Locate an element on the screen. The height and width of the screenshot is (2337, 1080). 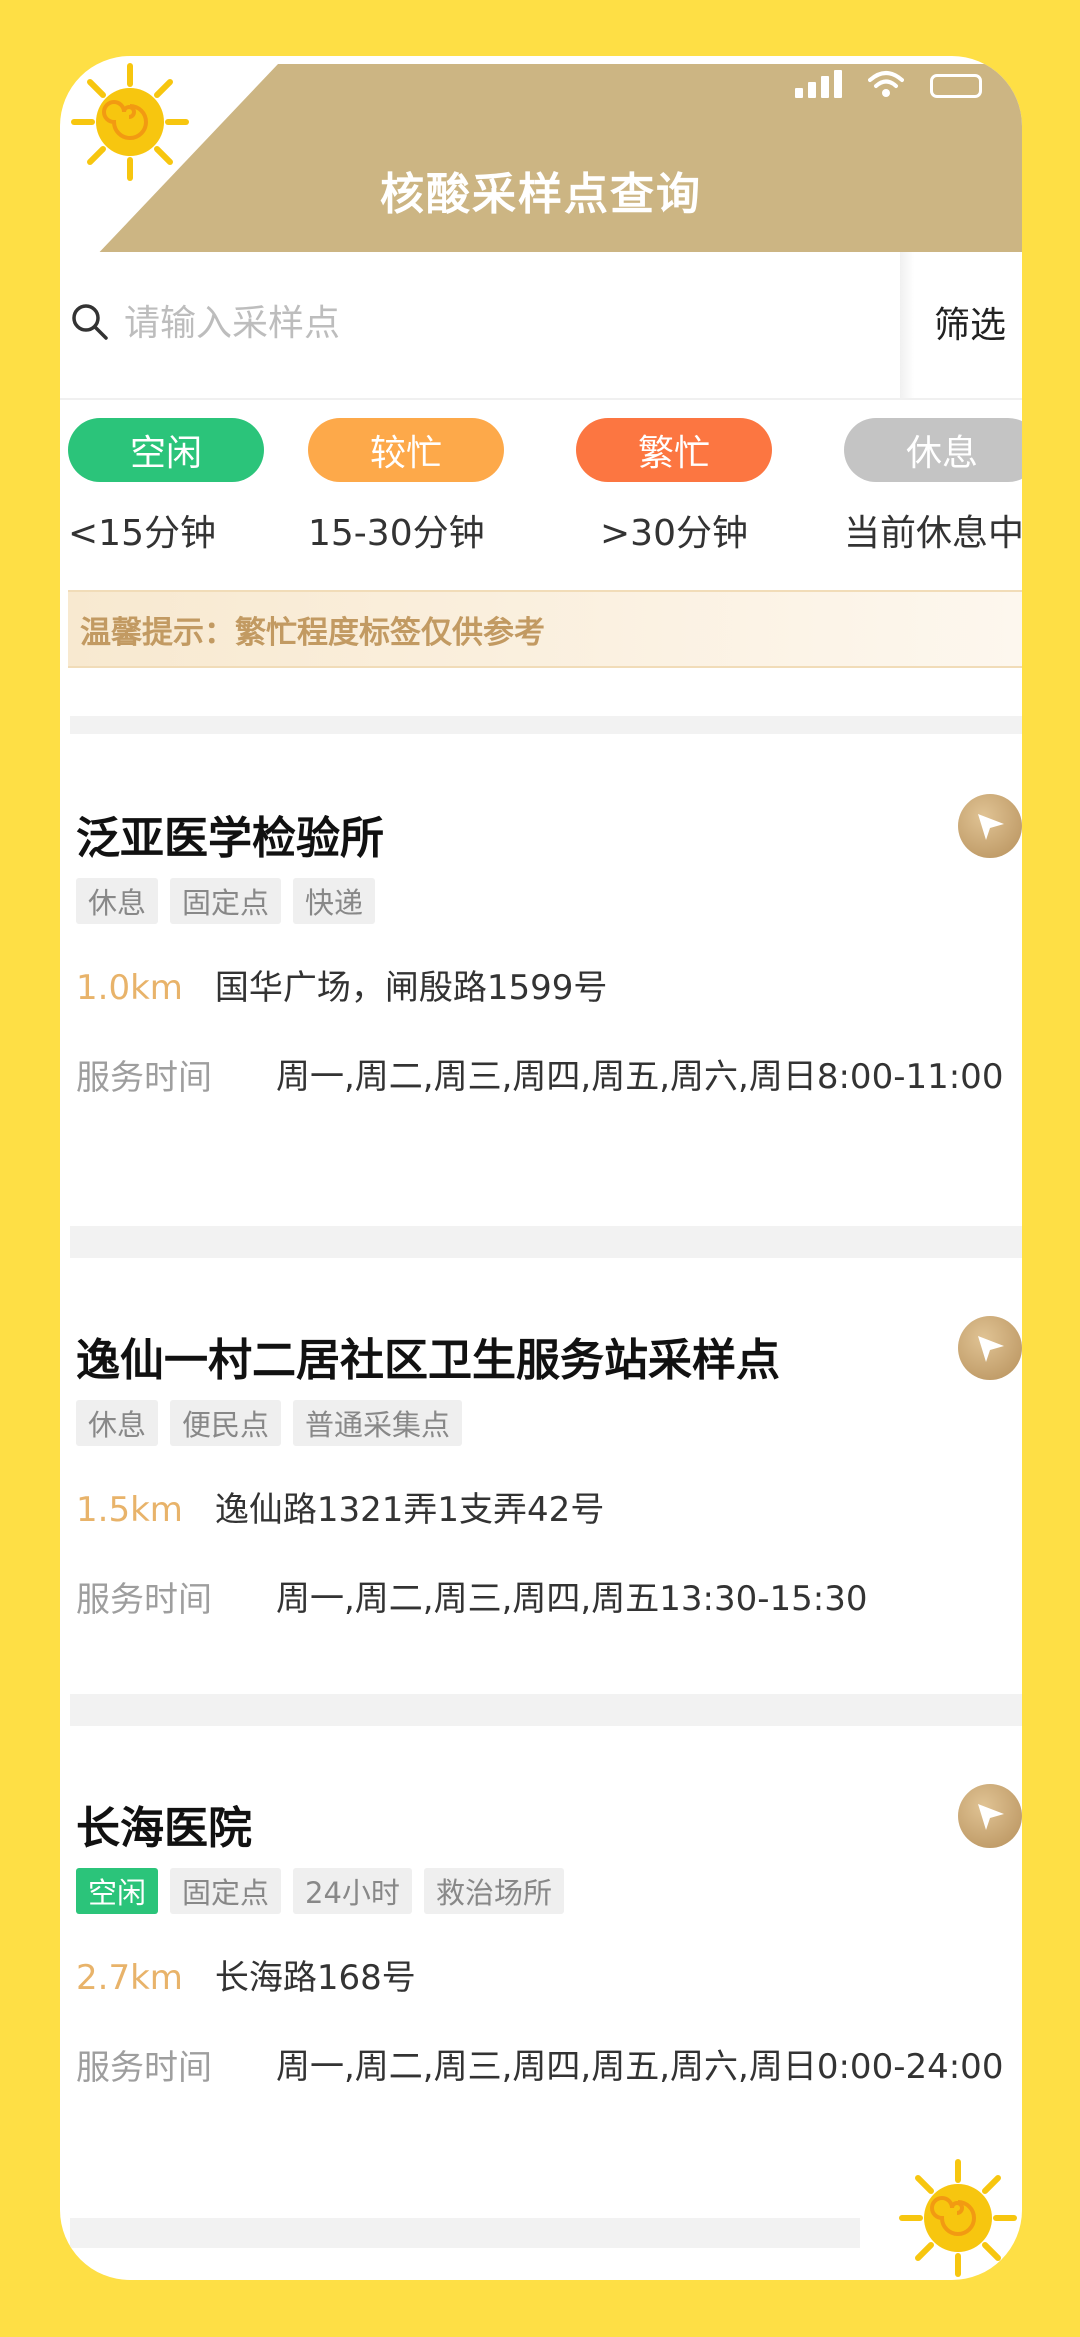
tag-status: 空闲 is located at coordinates (117, 1891).